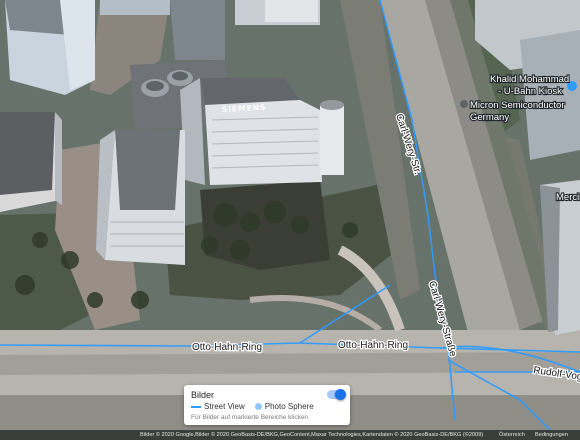 This screenshot has height=440, width=580. What do you see at coordinates (517, 105) in the screenshot?
I see `poi-micron-line1: Micron Semiconductor` at bounding box center [517, 105].